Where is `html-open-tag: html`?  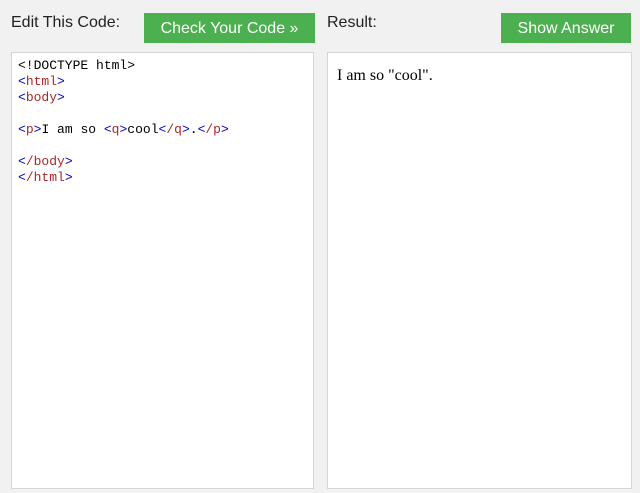 html-open-tag: html is located at coordinates (41, 81).